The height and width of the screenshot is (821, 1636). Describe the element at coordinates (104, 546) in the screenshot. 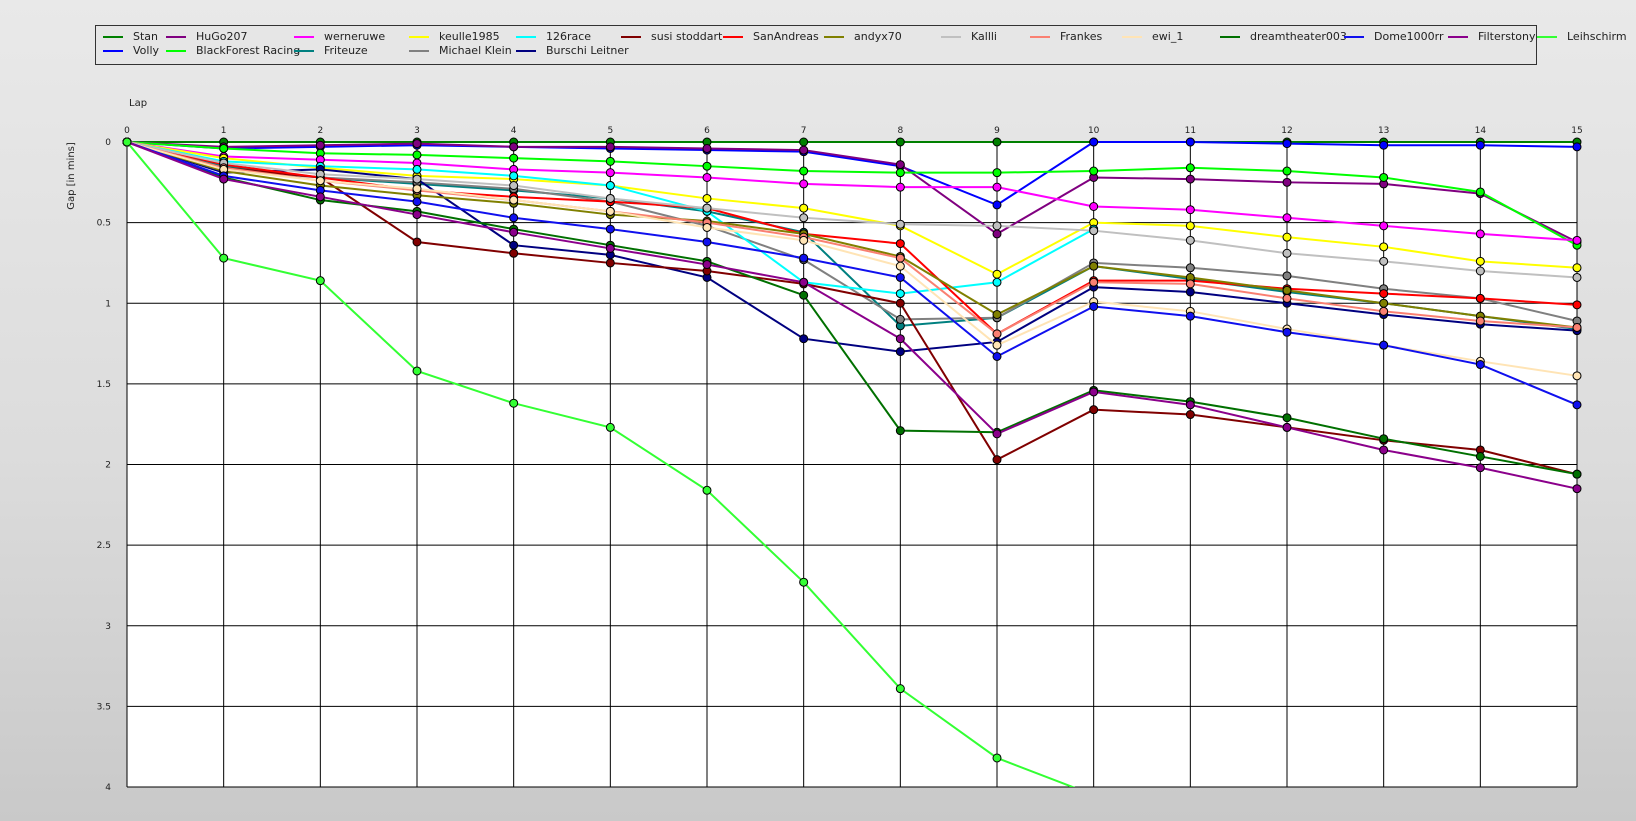

I see `y-tick-label: 2.5` at that location.